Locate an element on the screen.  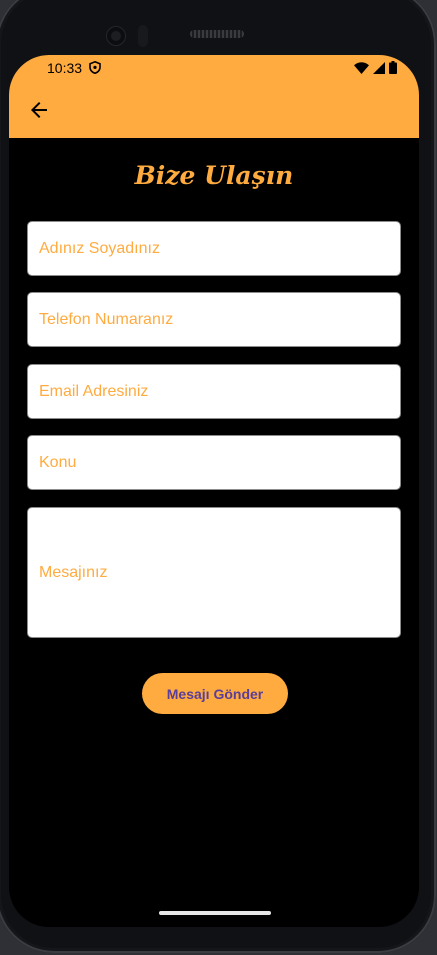
email-placeholder: Email Adresiniz is located at coordinates (94, 391).